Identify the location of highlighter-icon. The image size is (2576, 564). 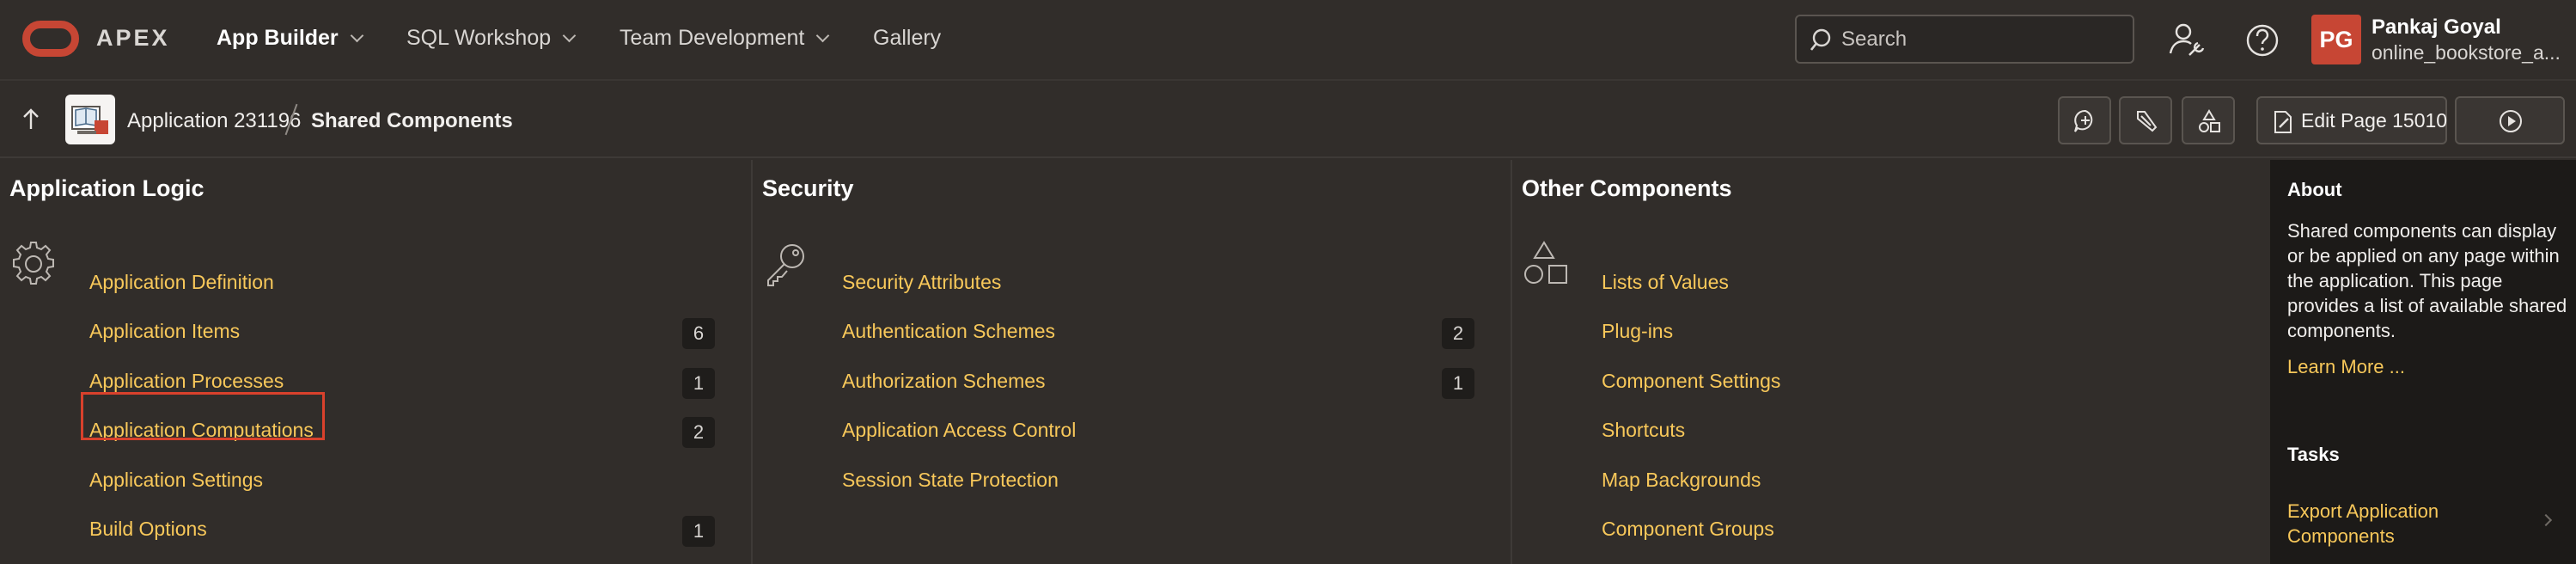
(2147, 121).